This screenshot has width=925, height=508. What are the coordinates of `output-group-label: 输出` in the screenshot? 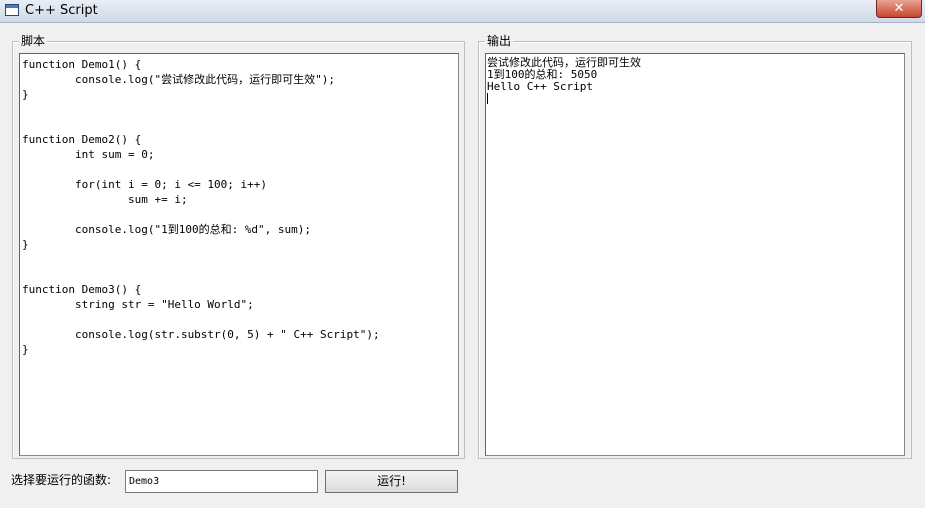 It's located at (499, 41).